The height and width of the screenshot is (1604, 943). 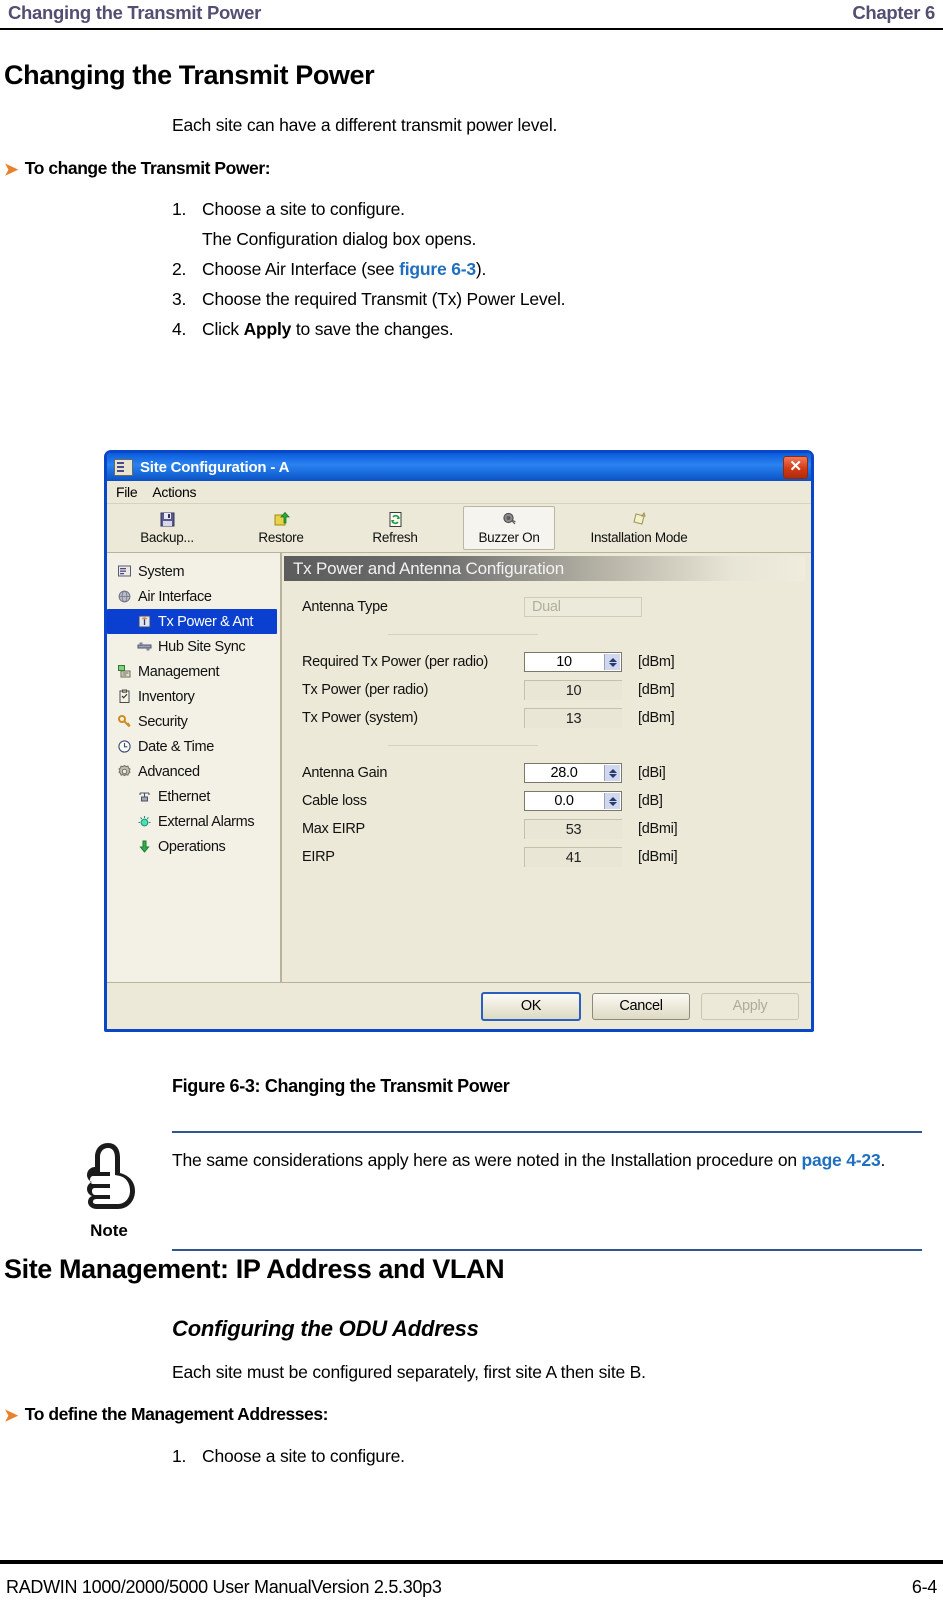 I want to click on field-label: Tx Power (per radio), so click(x=365, y=690).